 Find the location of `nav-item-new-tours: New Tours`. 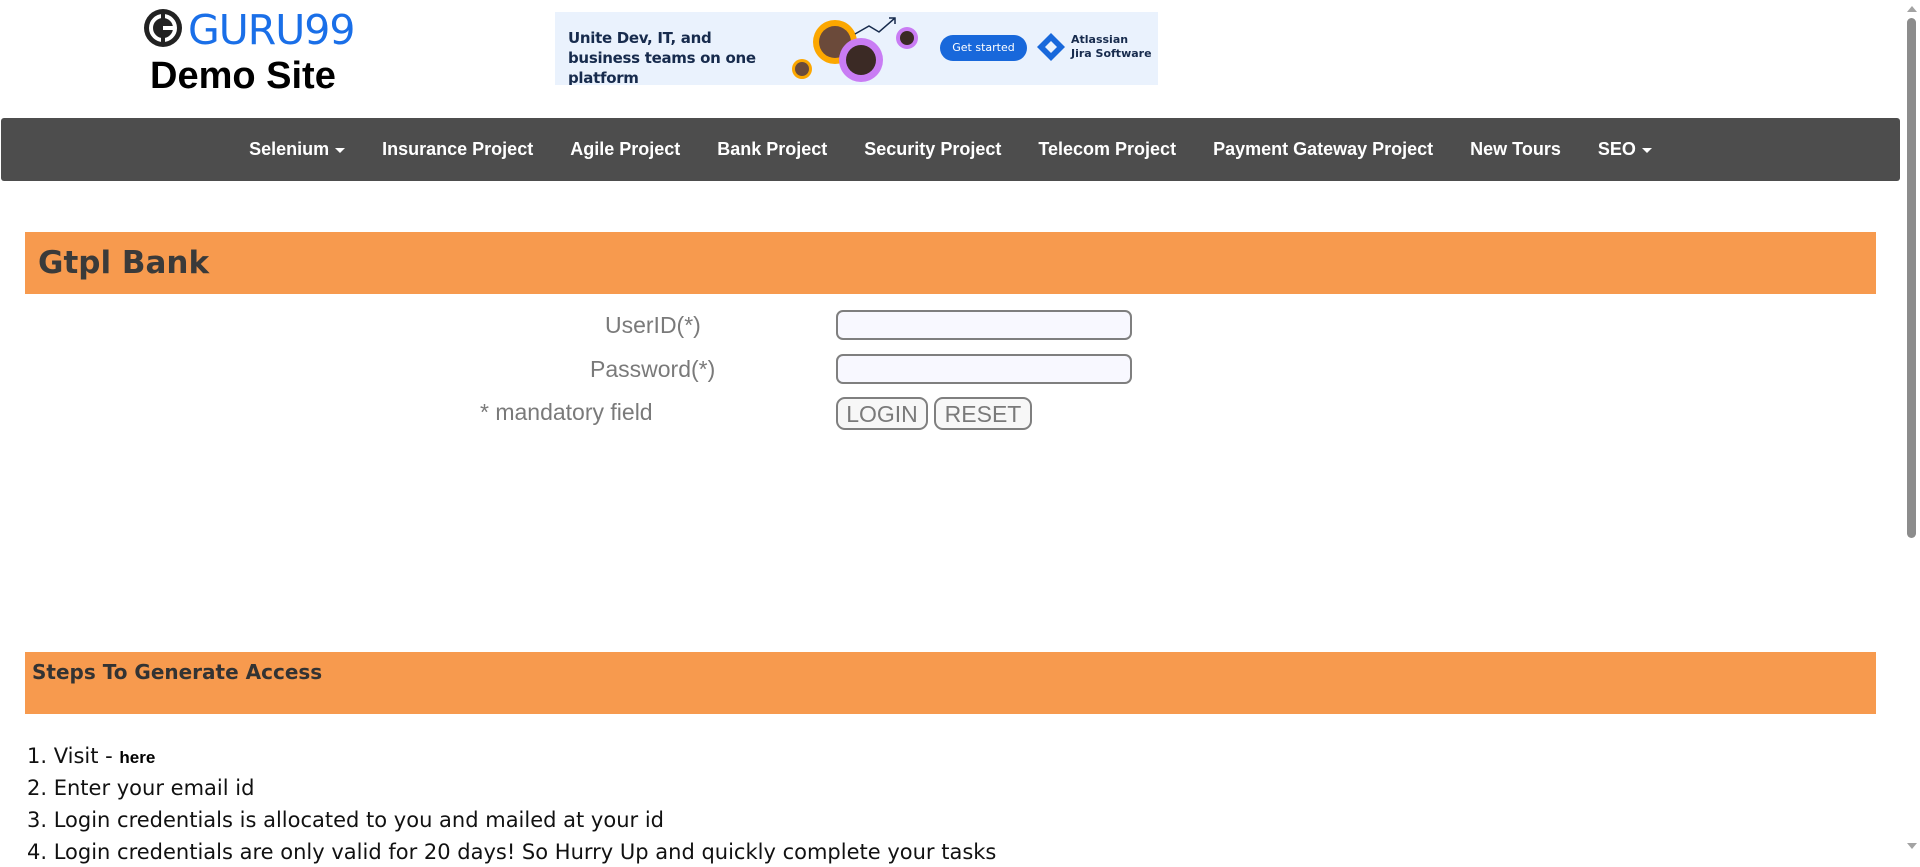

nav-item-new-tours: New Tours is located at coordinates (1516, 149).